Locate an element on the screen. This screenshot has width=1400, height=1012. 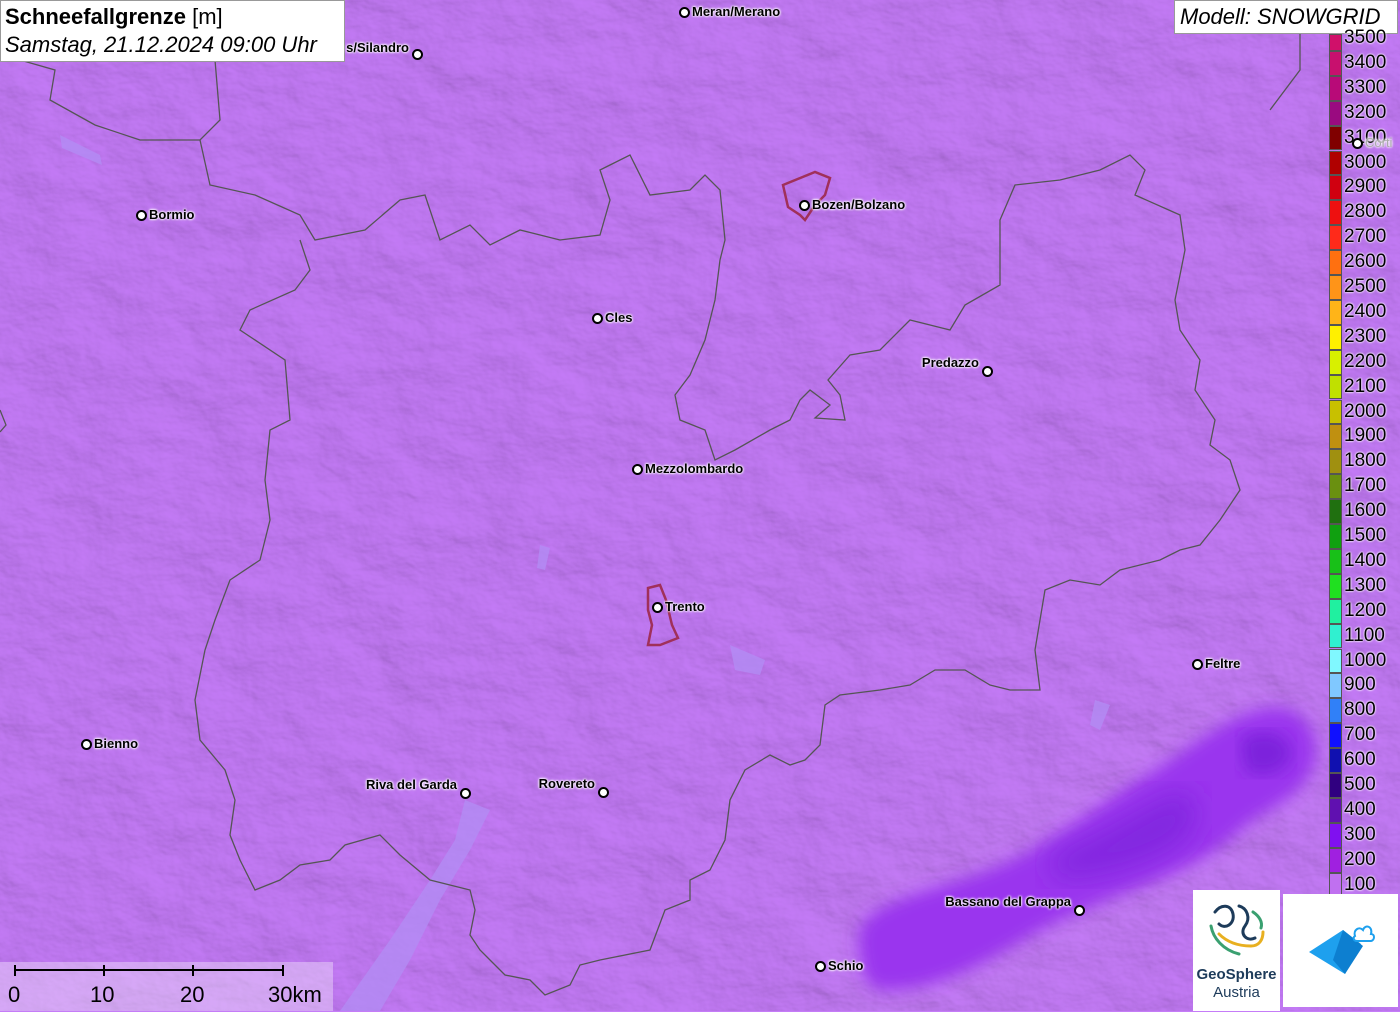
scale-label-10: 10 is located at coordinates (102, 994).